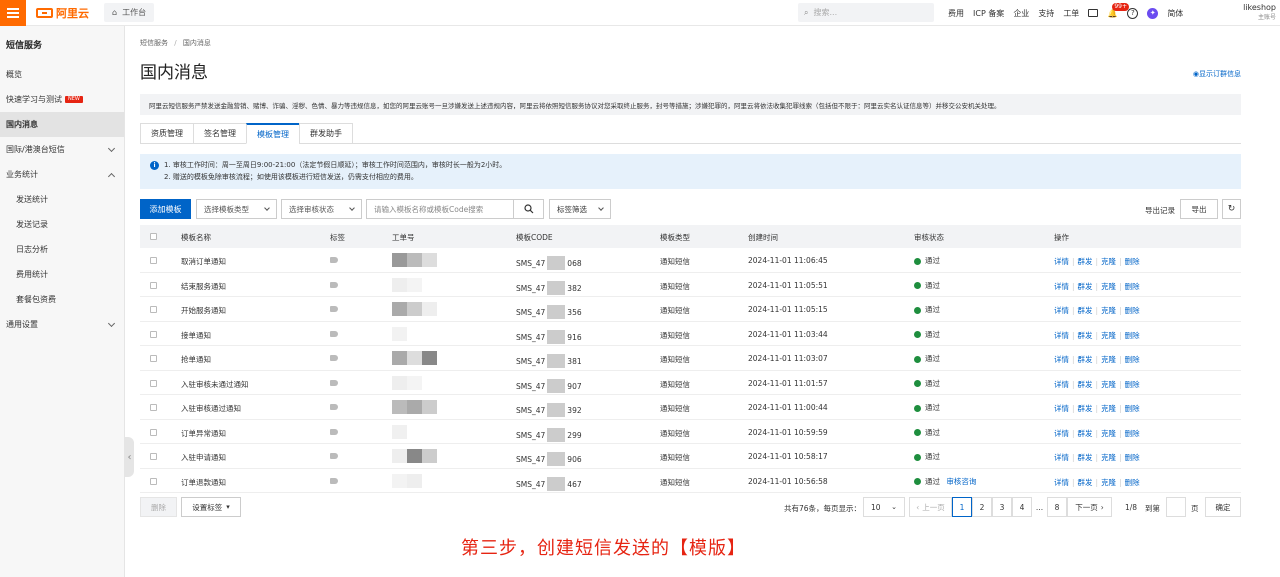 The image size is (1280, 577). What do you see at coordinates (219, 133) in the screenshot?
I see `tab-signature: 签名管理` at bounding box center [219, 133].